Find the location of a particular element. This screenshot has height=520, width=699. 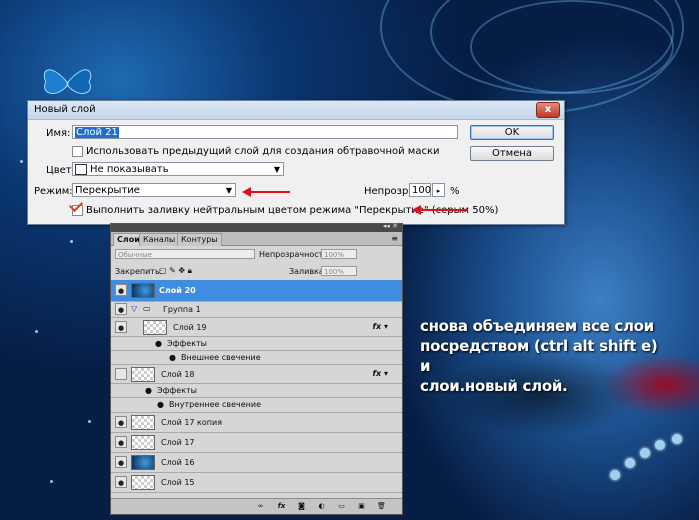

color-swatch is located at coordinates (81, 169).